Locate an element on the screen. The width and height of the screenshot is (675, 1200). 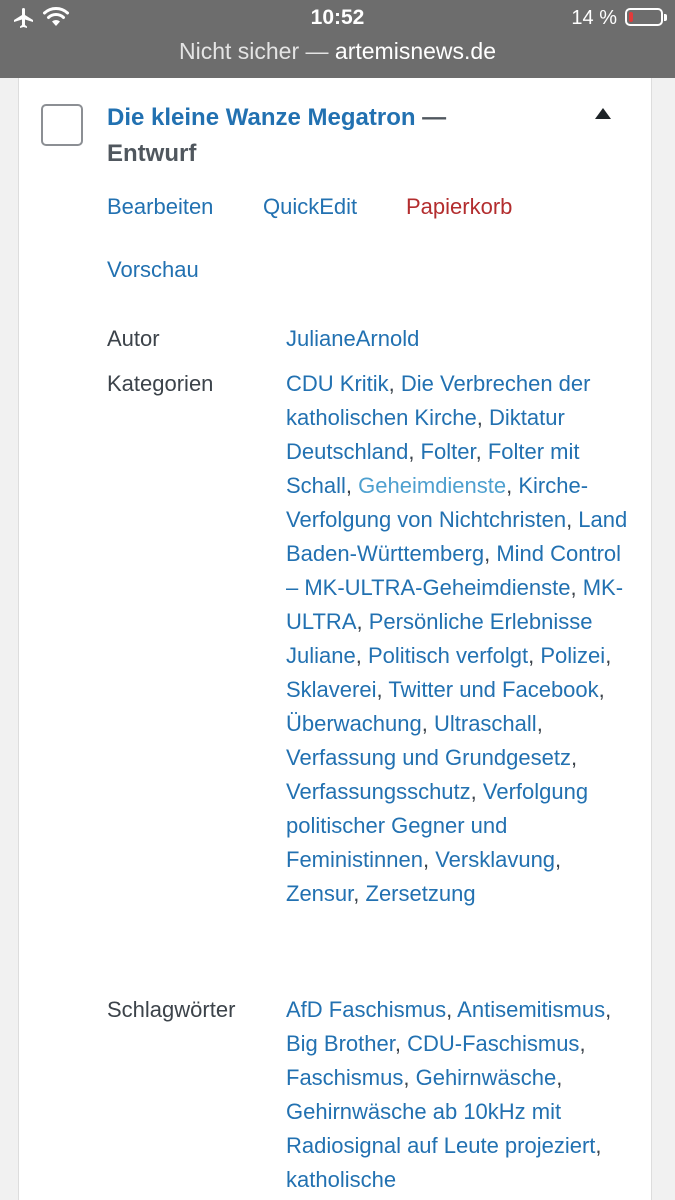
post-title-block: Die kleine Wanze Megatron — Entwurf is located at coordinates (342, 136).